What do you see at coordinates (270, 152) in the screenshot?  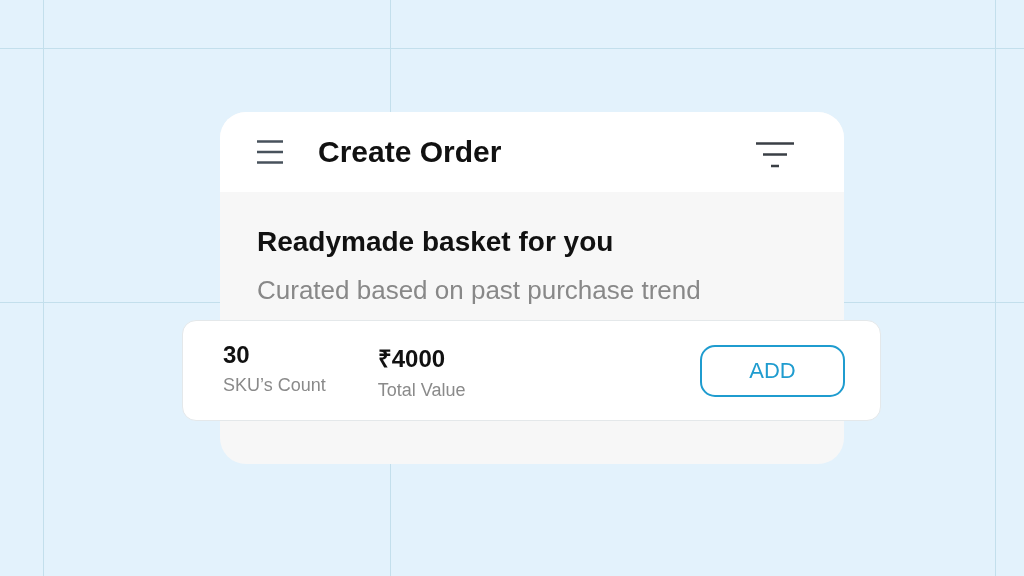 I see `menu-icon` at bounding box center [270, 152].